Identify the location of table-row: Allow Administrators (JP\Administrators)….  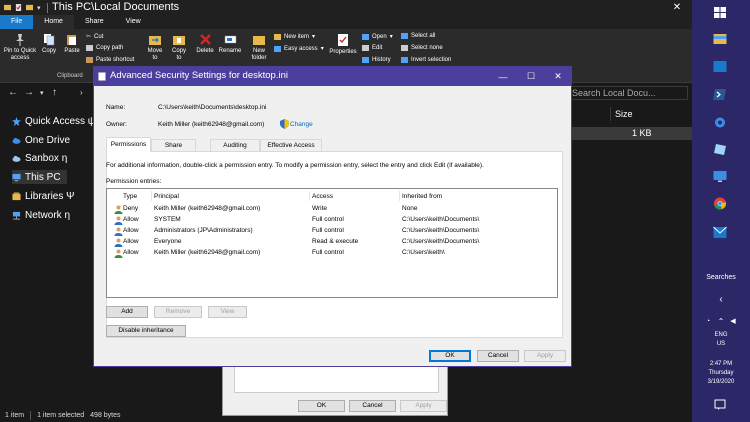
(332, 231).